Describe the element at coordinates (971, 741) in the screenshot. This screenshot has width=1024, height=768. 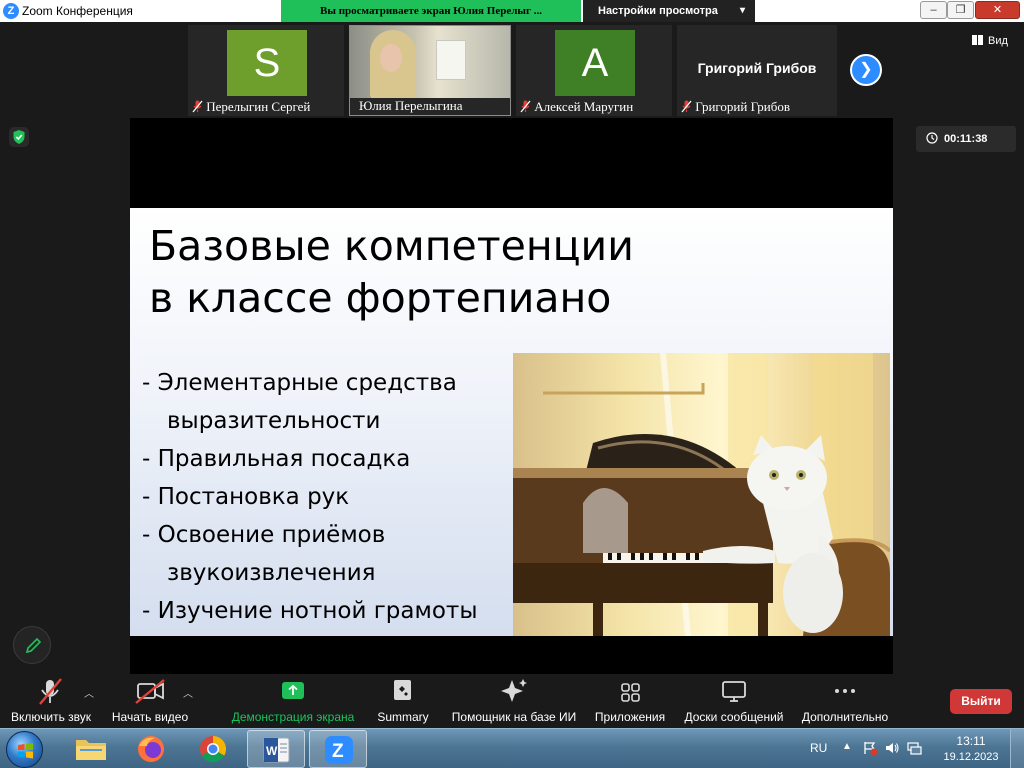
I see `clock-time: 13:11` at that location.